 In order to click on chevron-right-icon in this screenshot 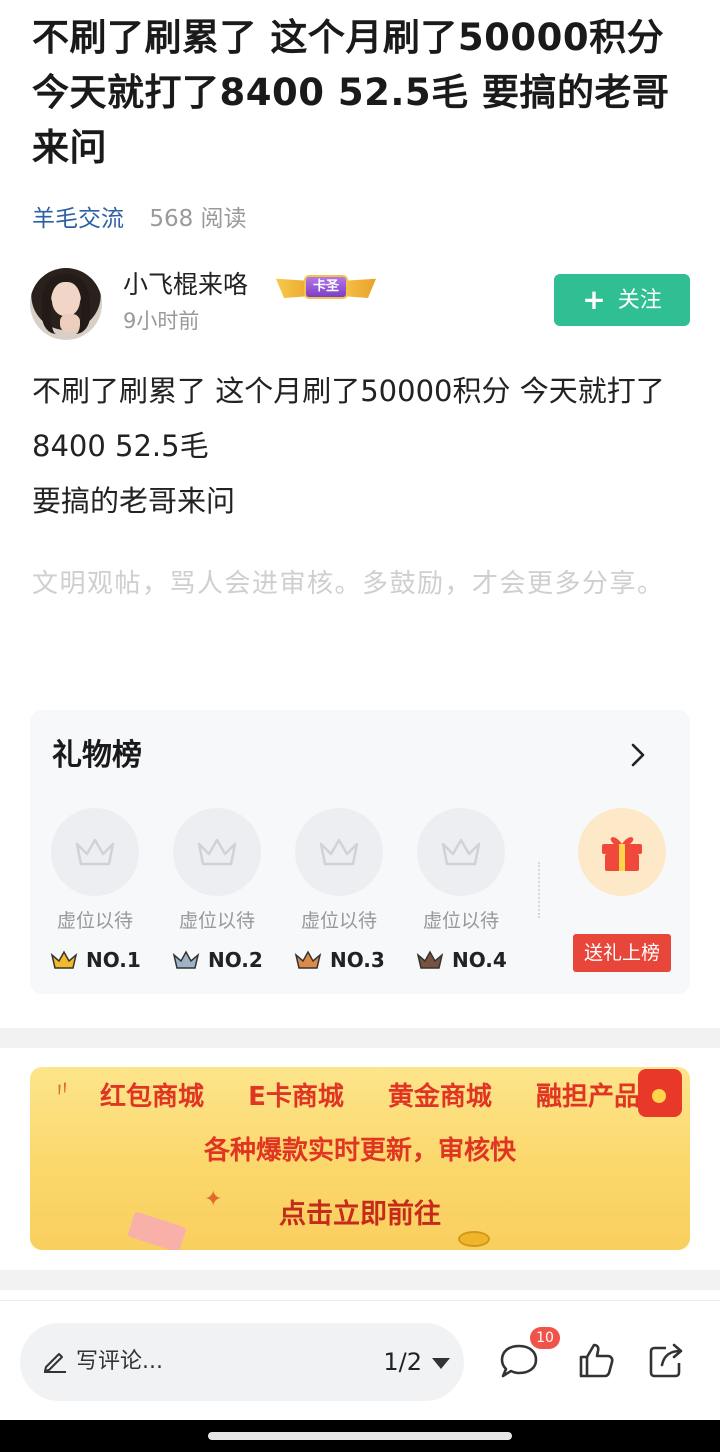, I will do `click(638, 758)`.